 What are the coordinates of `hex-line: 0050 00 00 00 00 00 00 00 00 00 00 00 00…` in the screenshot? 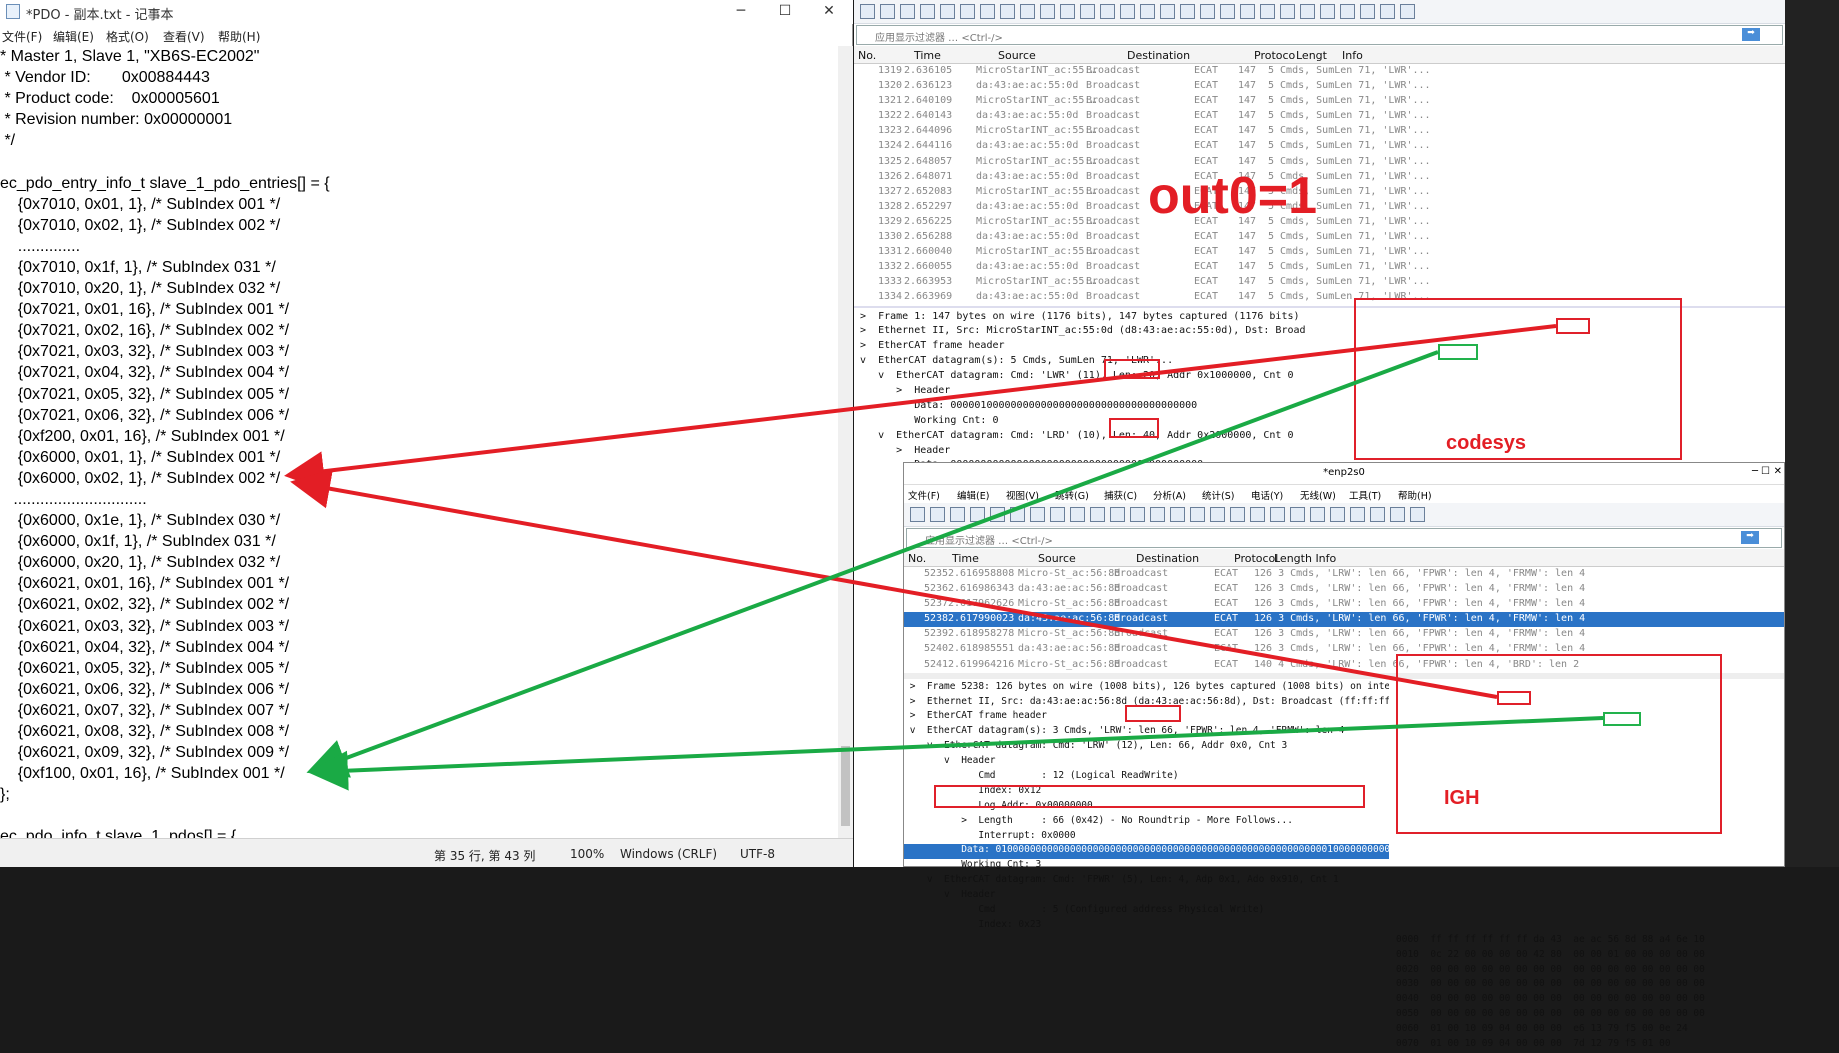 It's located at (1550, 1014).